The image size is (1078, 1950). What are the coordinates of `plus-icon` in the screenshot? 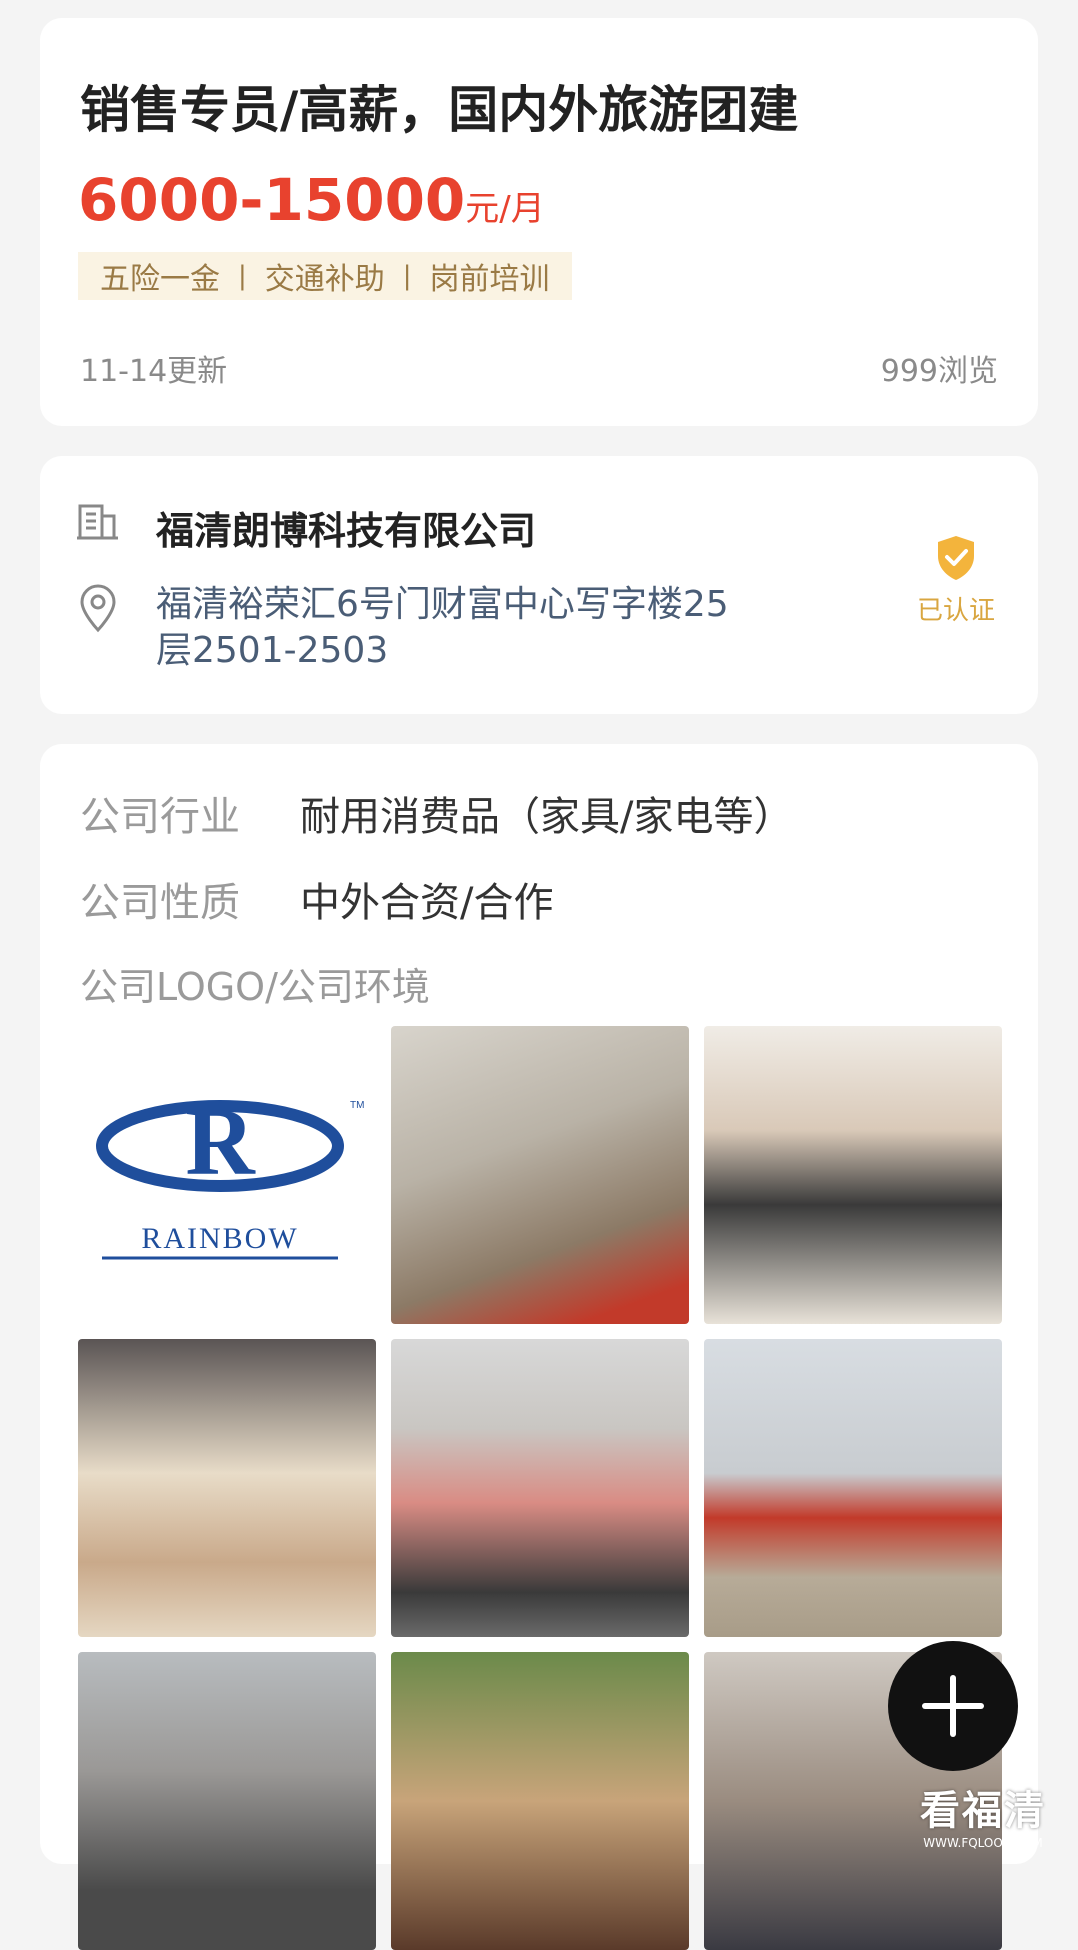 It's located at (953, 1706).